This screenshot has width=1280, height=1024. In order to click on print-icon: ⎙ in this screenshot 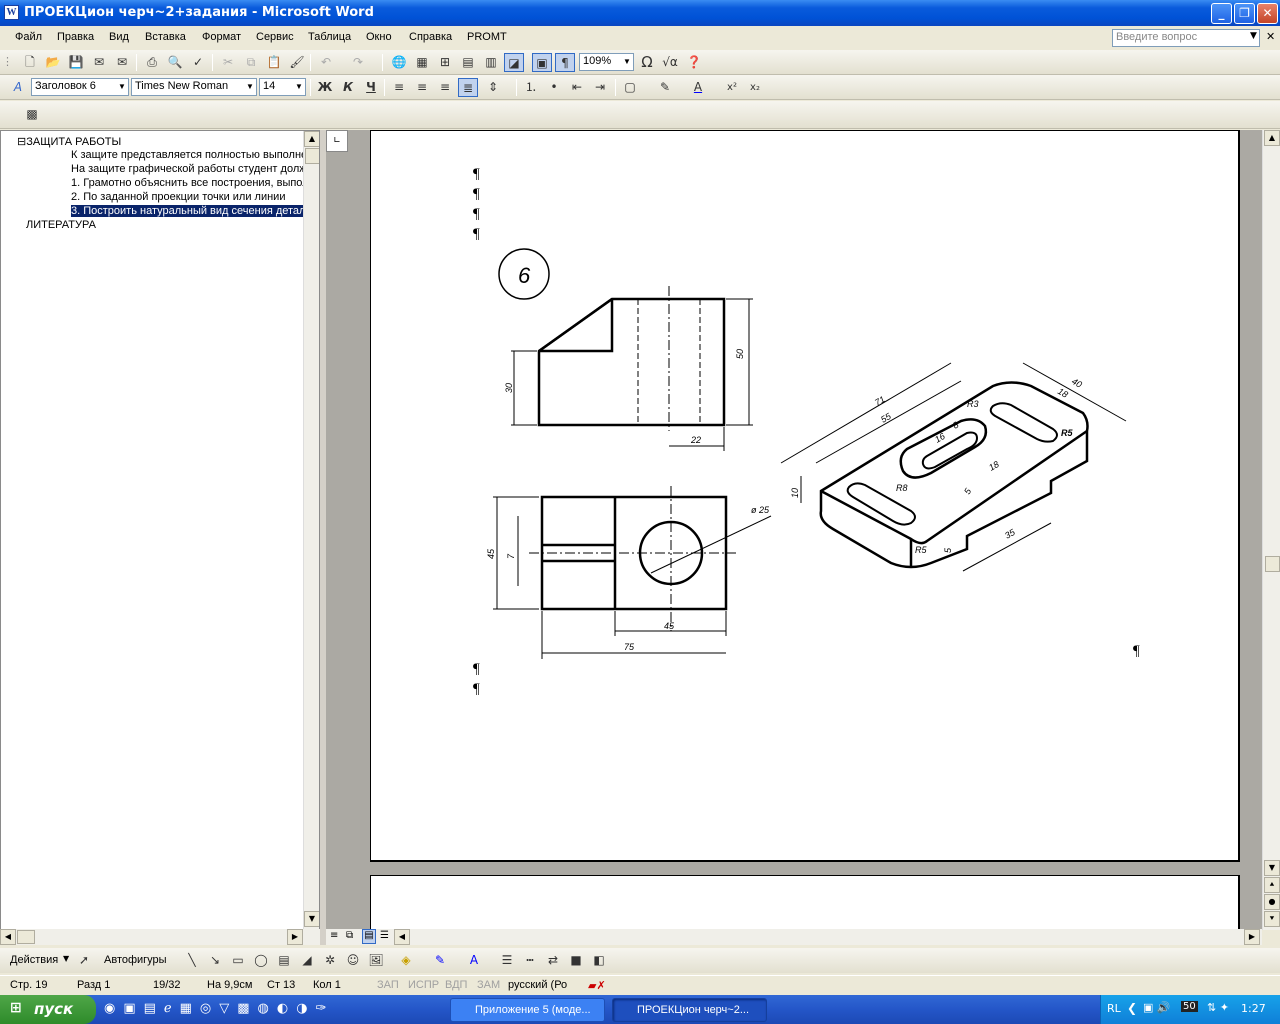, I will do `click(152, 62)`.